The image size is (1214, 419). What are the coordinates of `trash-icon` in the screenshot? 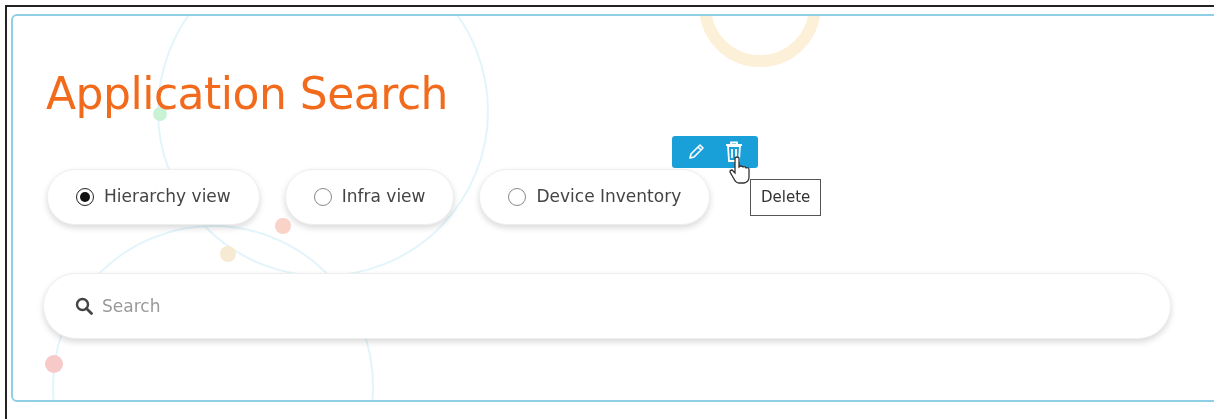 It's located at (734, 152).